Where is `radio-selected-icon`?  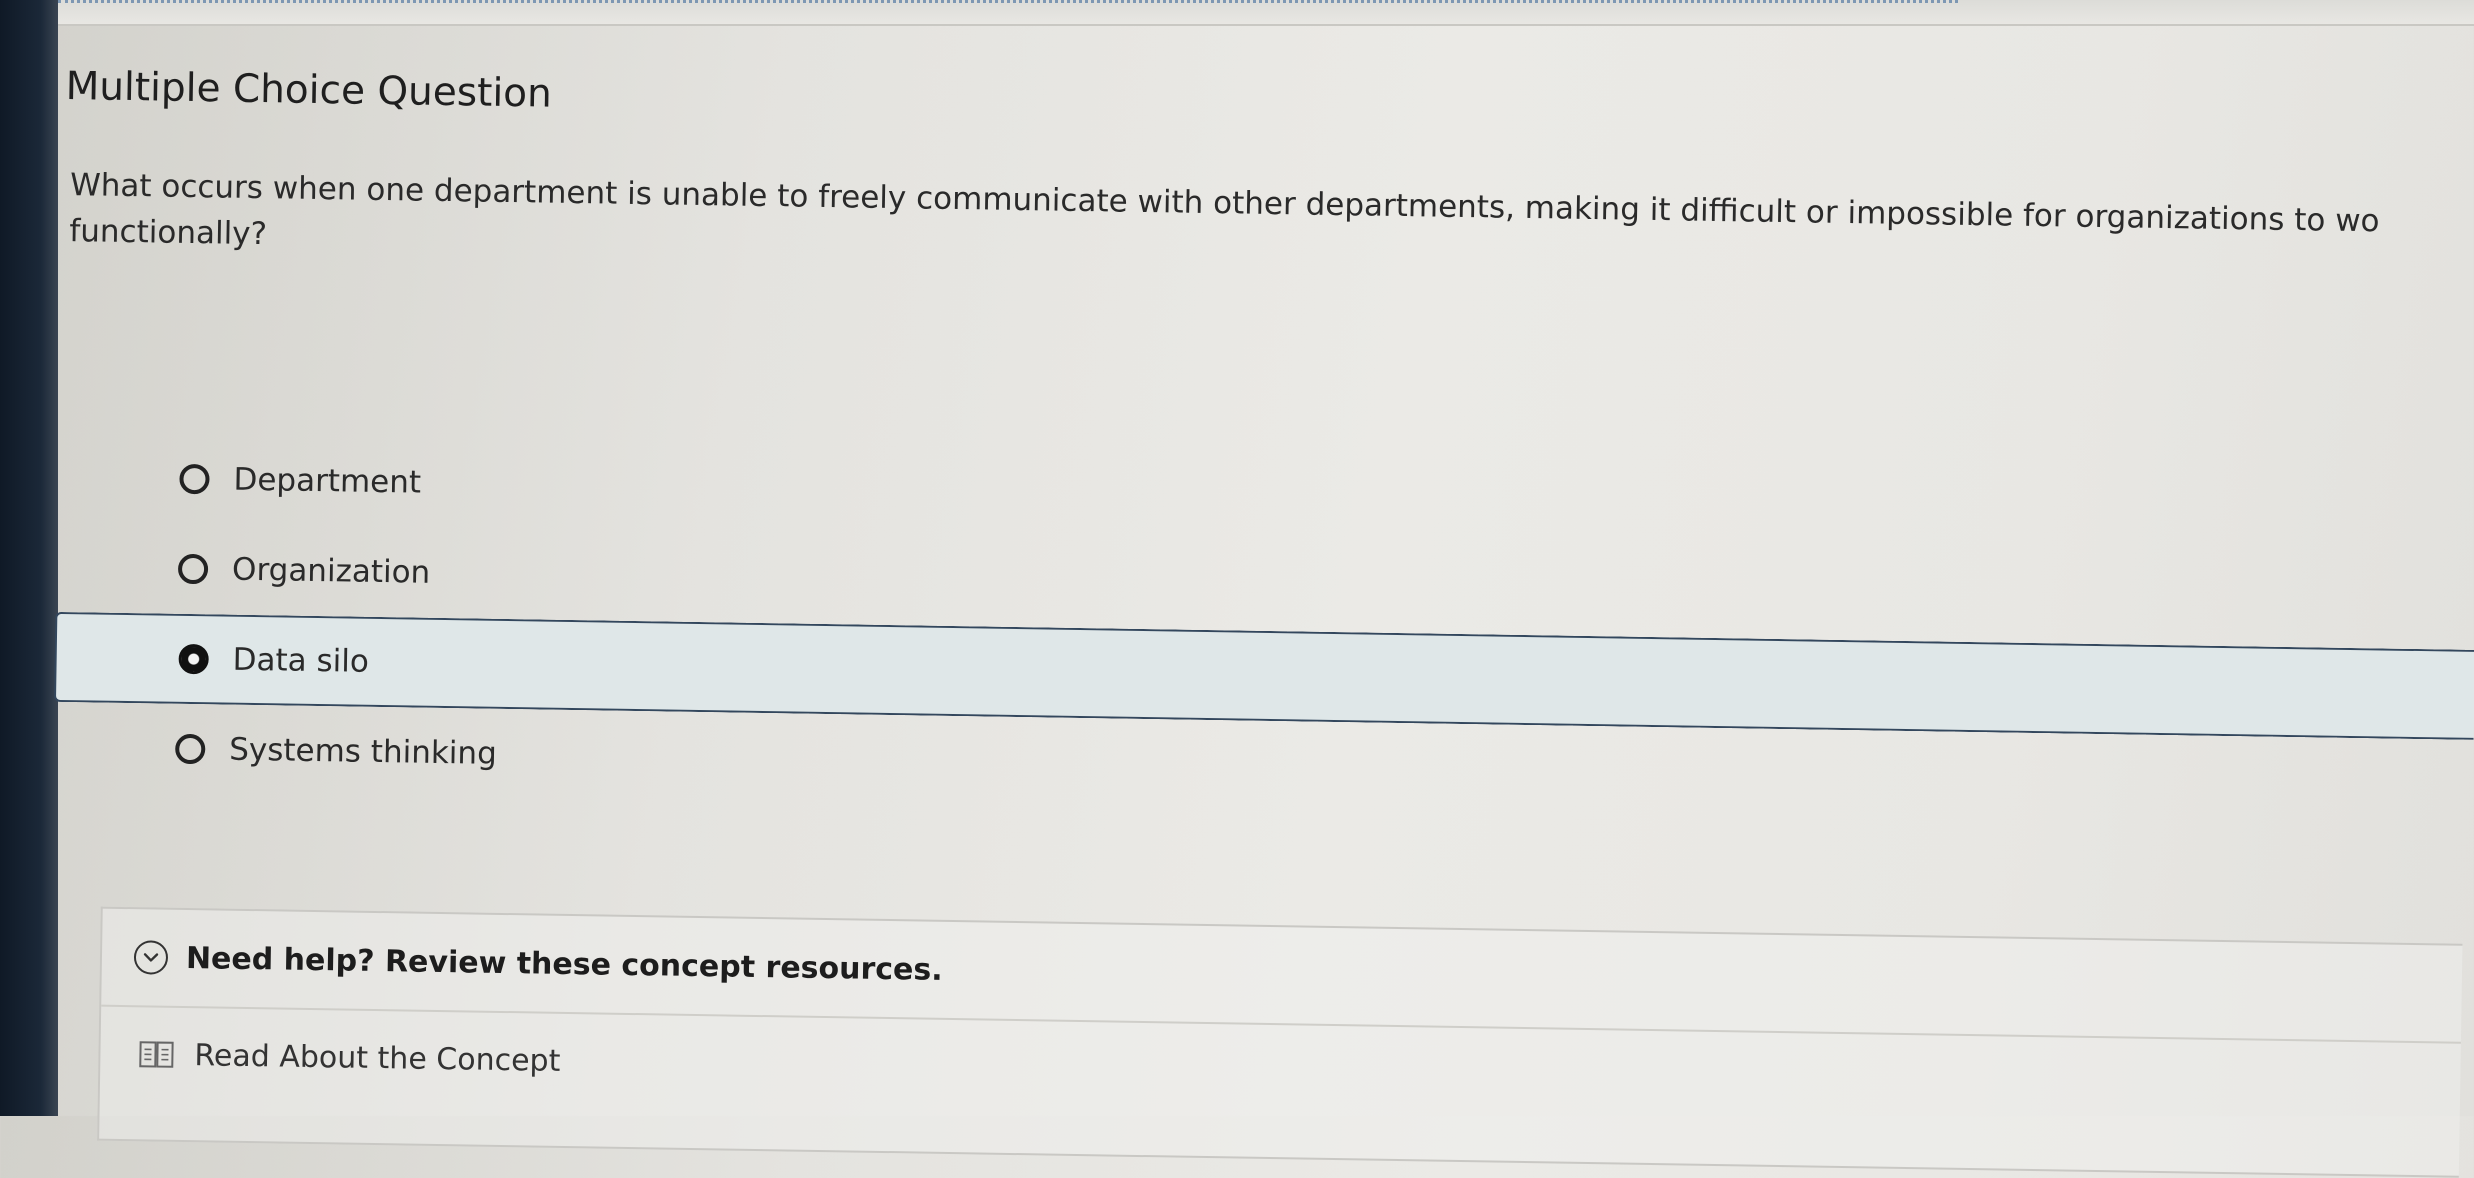 radio-selected-icon is located at coordinates (193, 659).